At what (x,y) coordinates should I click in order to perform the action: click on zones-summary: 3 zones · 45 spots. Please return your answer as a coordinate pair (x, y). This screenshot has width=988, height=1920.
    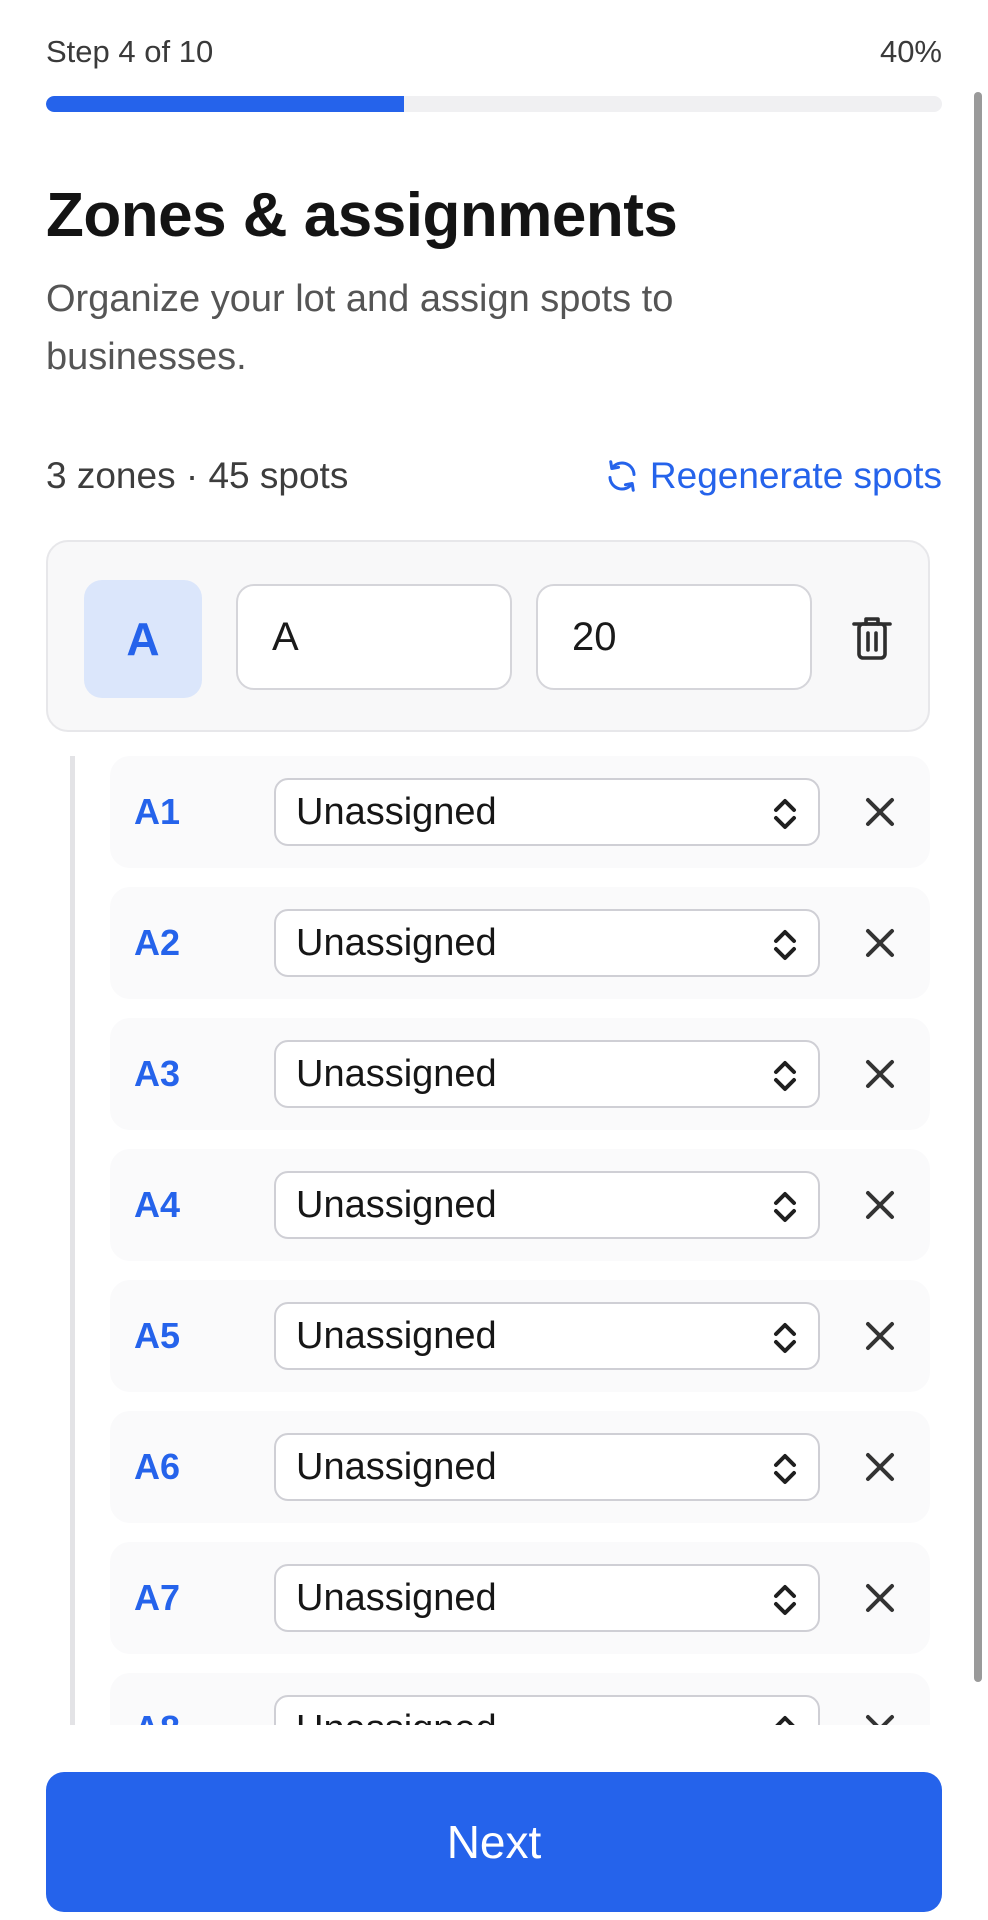
    Looking at the image, I should click on (197, 475).